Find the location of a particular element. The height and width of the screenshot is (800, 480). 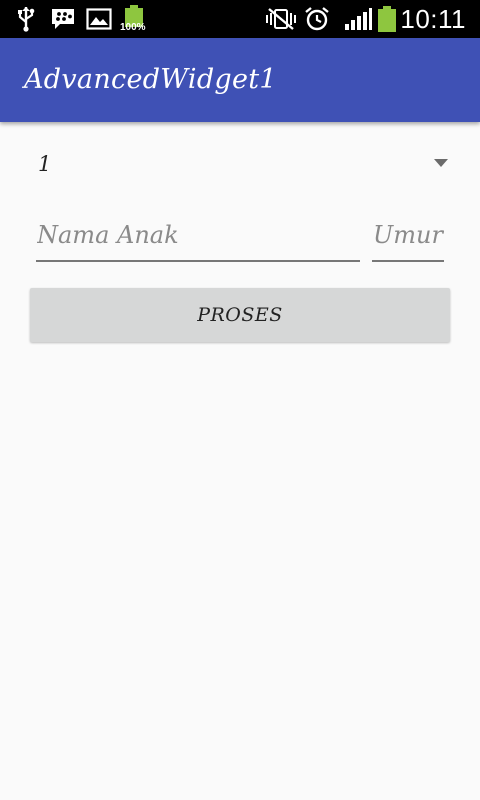

alarm-icon is located at coordinates (317, 19).